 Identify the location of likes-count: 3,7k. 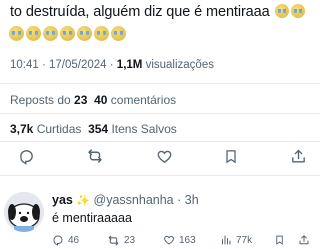
(21, 129).